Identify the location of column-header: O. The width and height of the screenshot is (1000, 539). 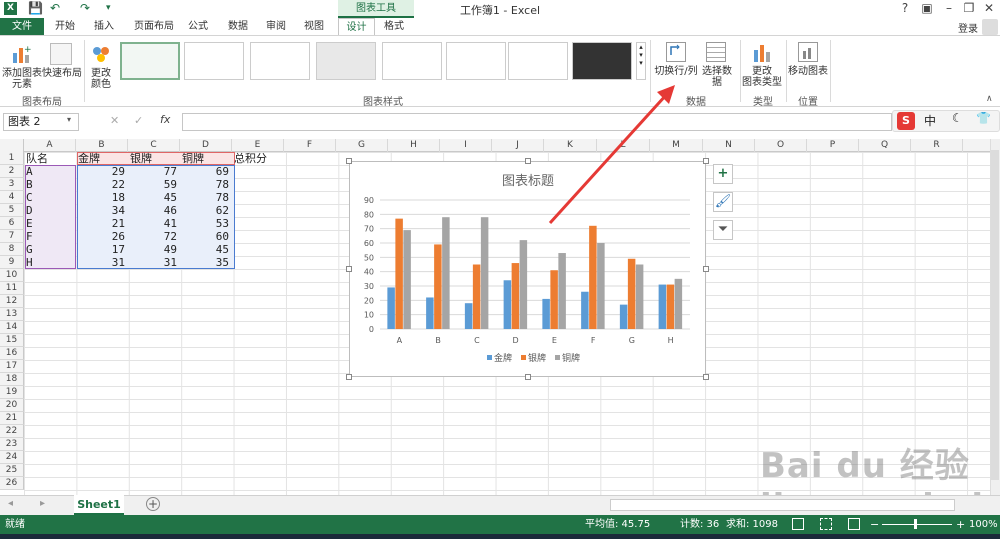
(781, 145).